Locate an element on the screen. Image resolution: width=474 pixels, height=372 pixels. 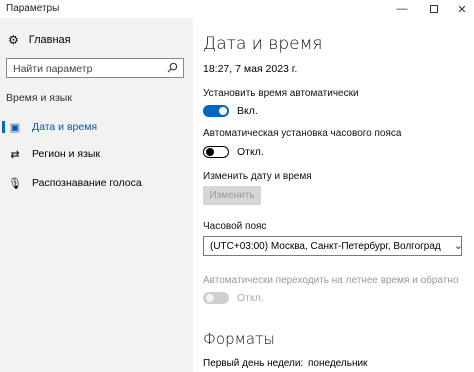
calendar-icon: ▣ is located at coordinates (15, 127).